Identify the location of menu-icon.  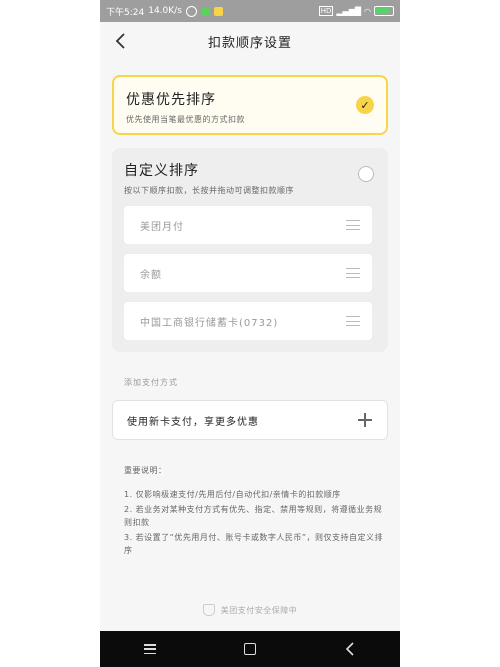
(150, 649).